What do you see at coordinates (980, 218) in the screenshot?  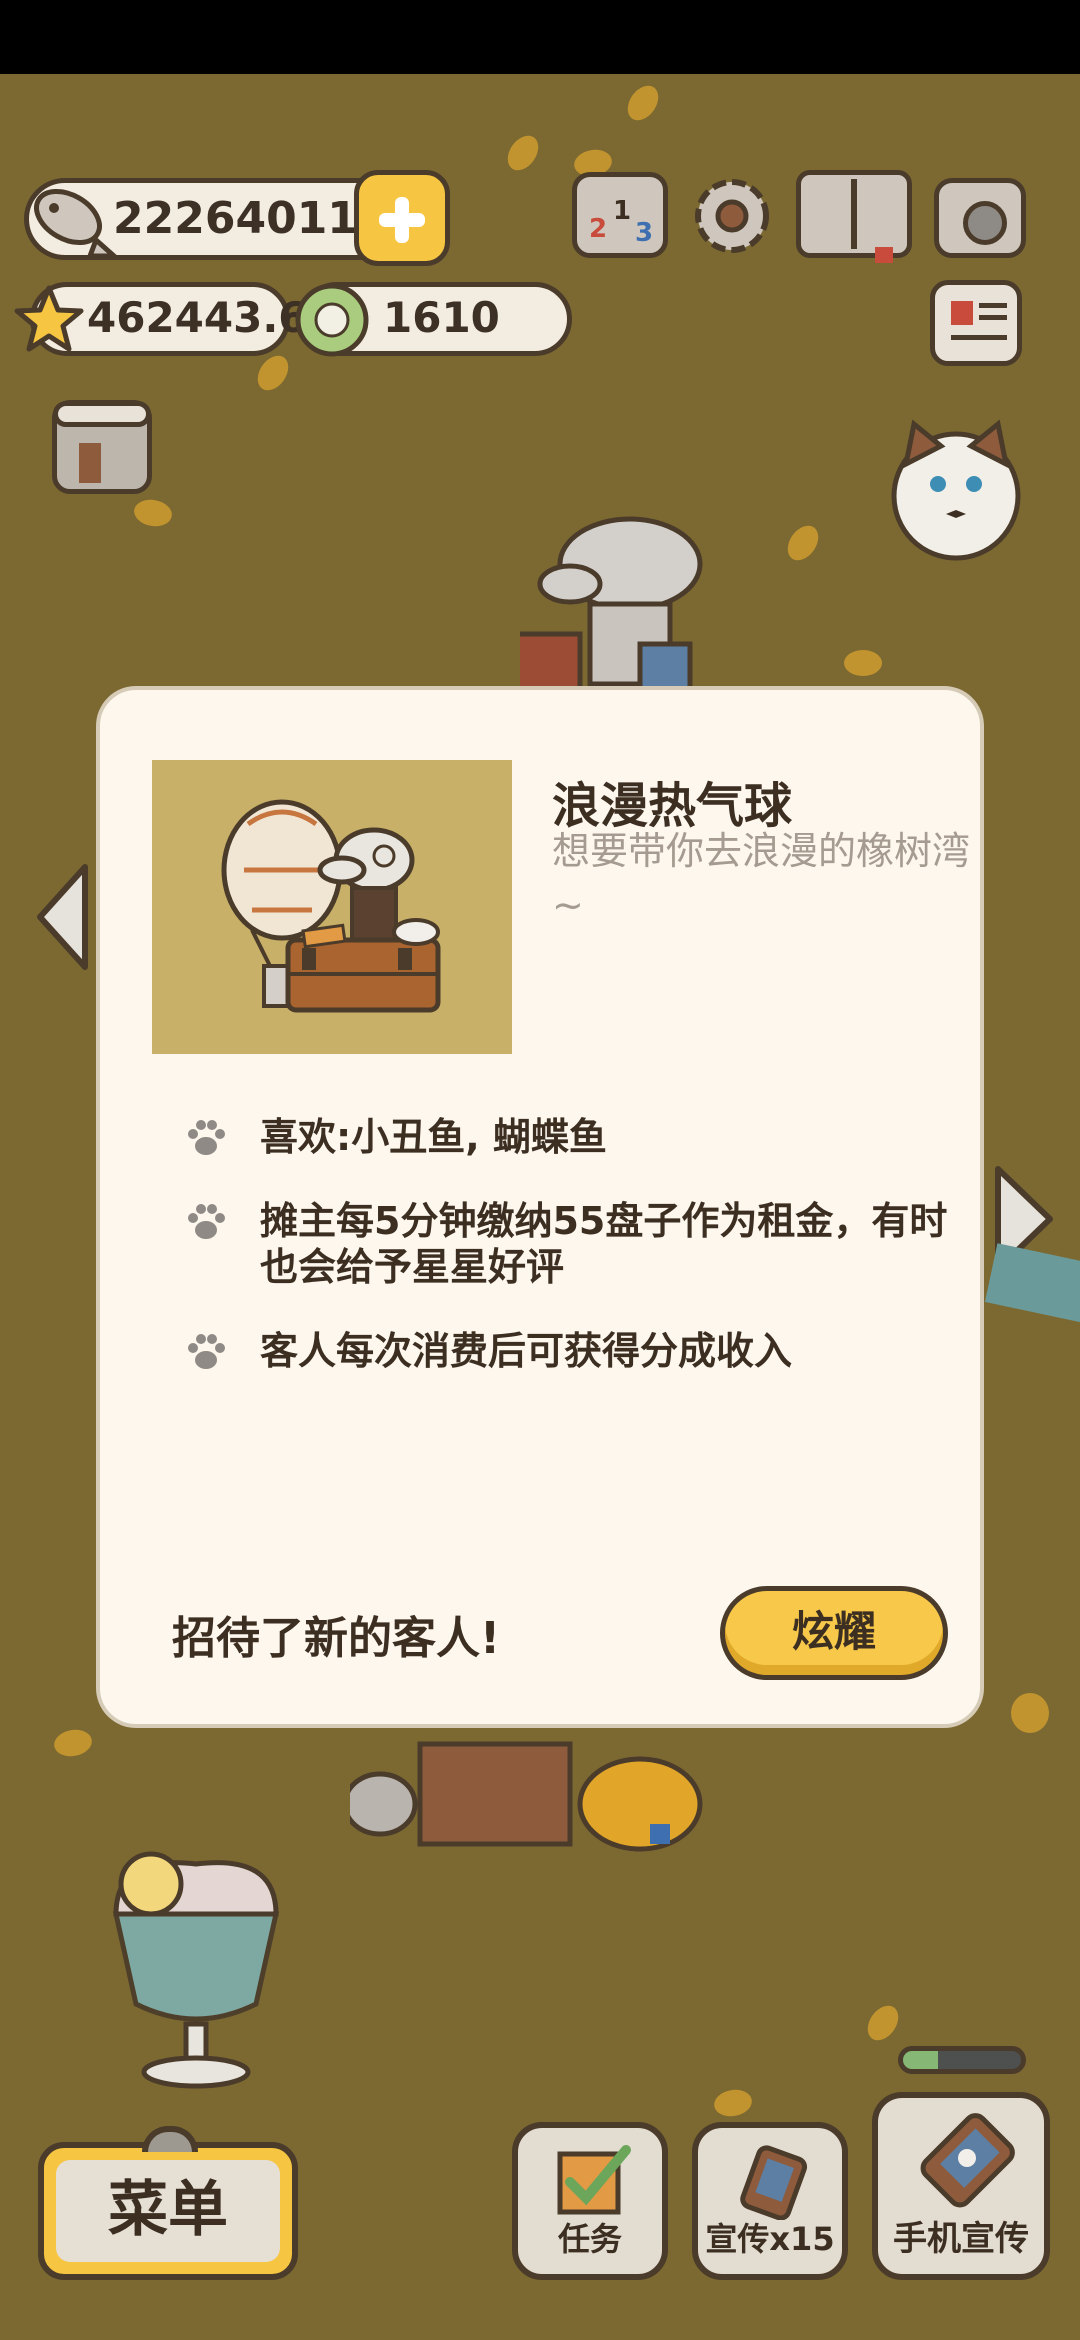 I see `camera-icon` at bounding box center [980, 218].